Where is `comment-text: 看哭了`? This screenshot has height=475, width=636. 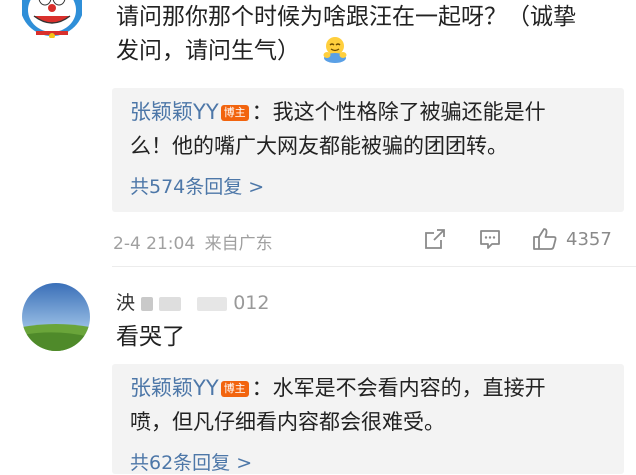
comment-text: 看哭了 is located at coordinates (150, 337).